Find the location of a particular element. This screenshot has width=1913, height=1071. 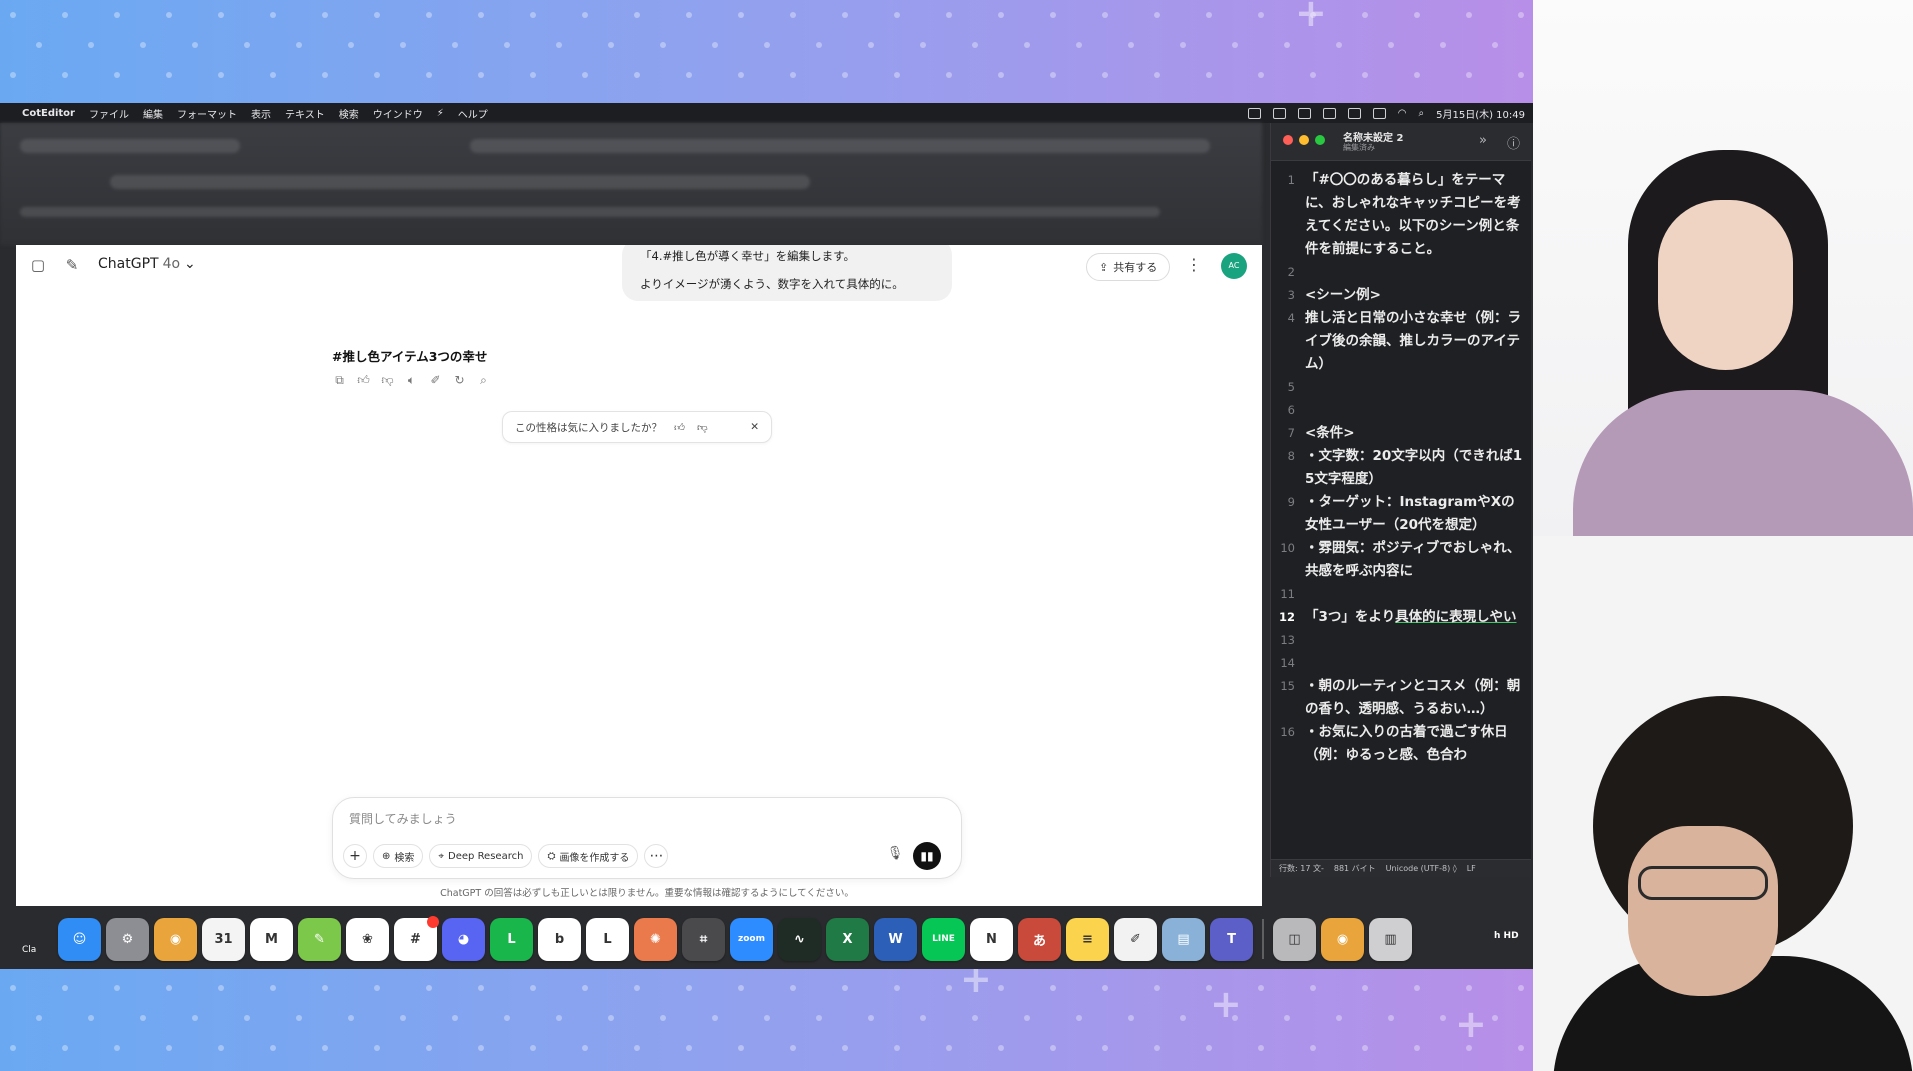

microphone-icon: 🎙︎ is located at coordinates (895, 856).